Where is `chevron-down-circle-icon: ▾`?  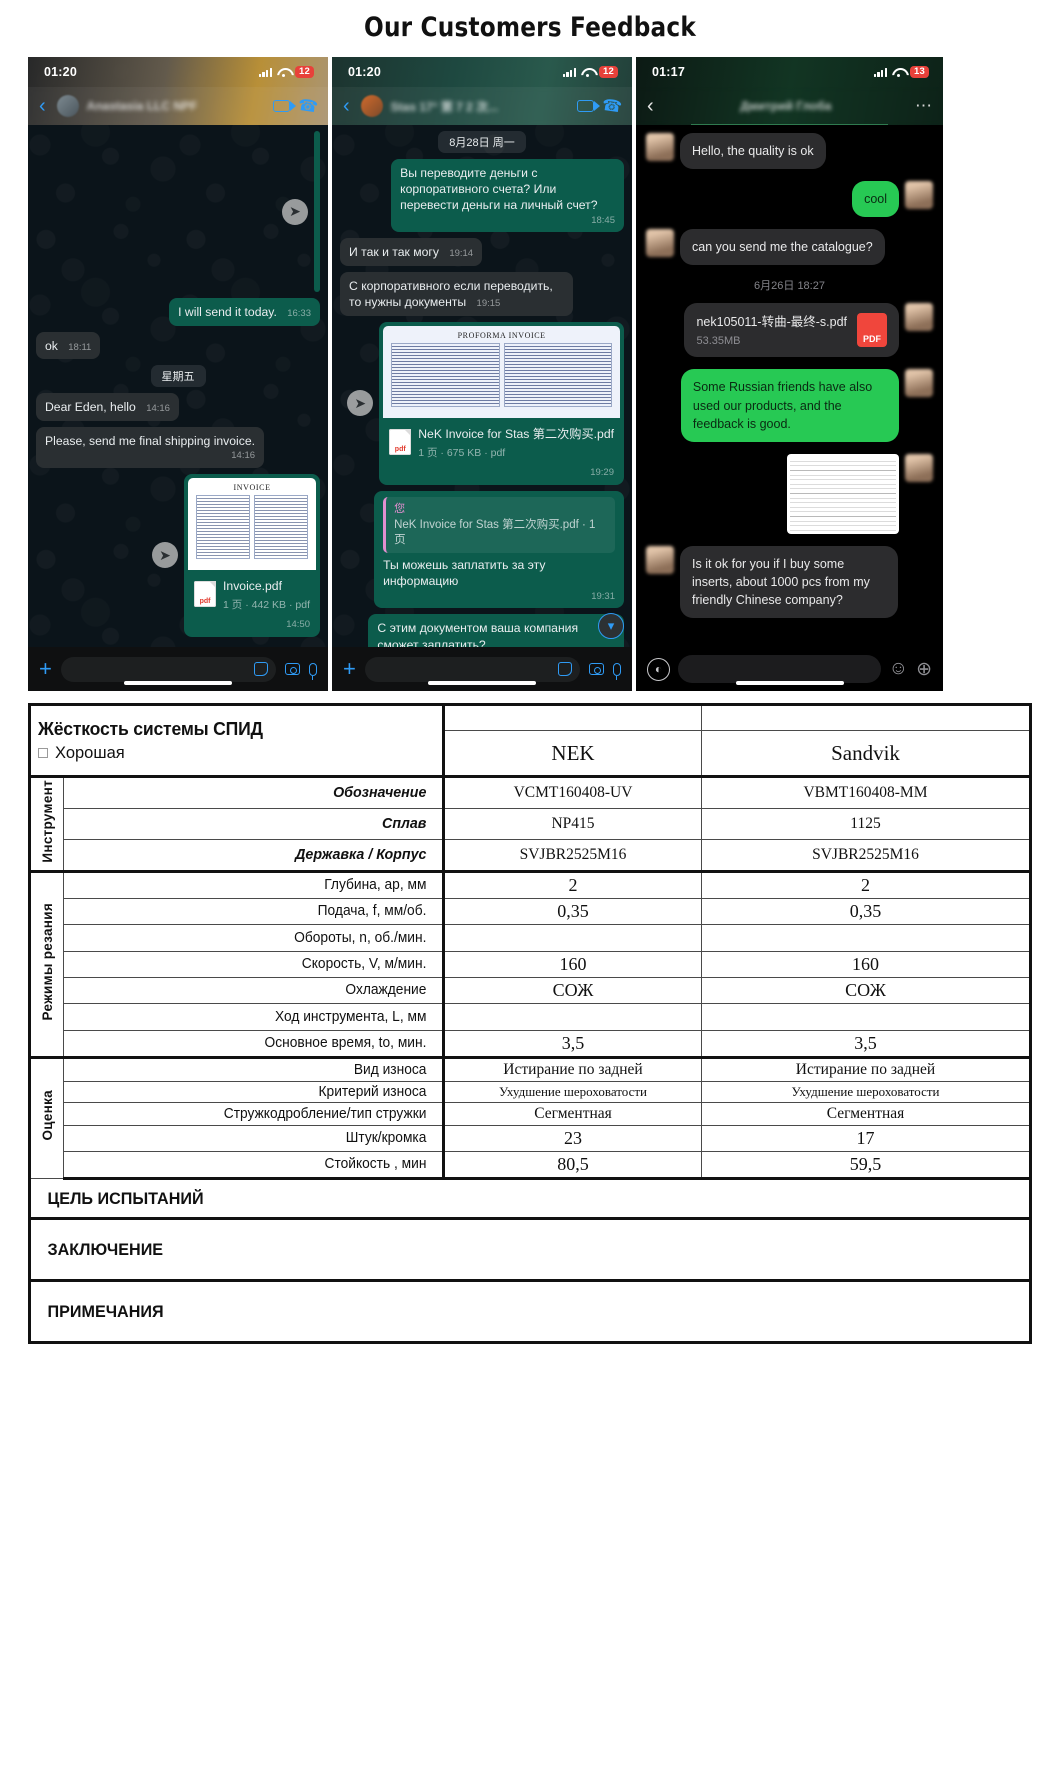 chevron-down-circle-icon: ▾ is located at coordinates (611, 626).